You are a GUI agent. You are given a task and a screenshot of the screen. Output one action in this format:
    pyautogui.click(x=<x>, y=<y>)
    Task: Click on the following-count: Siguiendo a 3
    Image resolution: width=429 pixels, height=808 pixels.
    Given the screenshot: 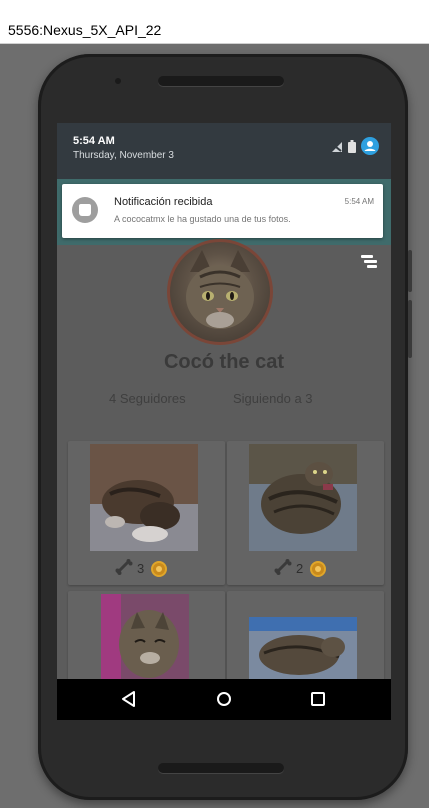 What is the action you would take?
    pyautogui.click(x=273, y=398)
    